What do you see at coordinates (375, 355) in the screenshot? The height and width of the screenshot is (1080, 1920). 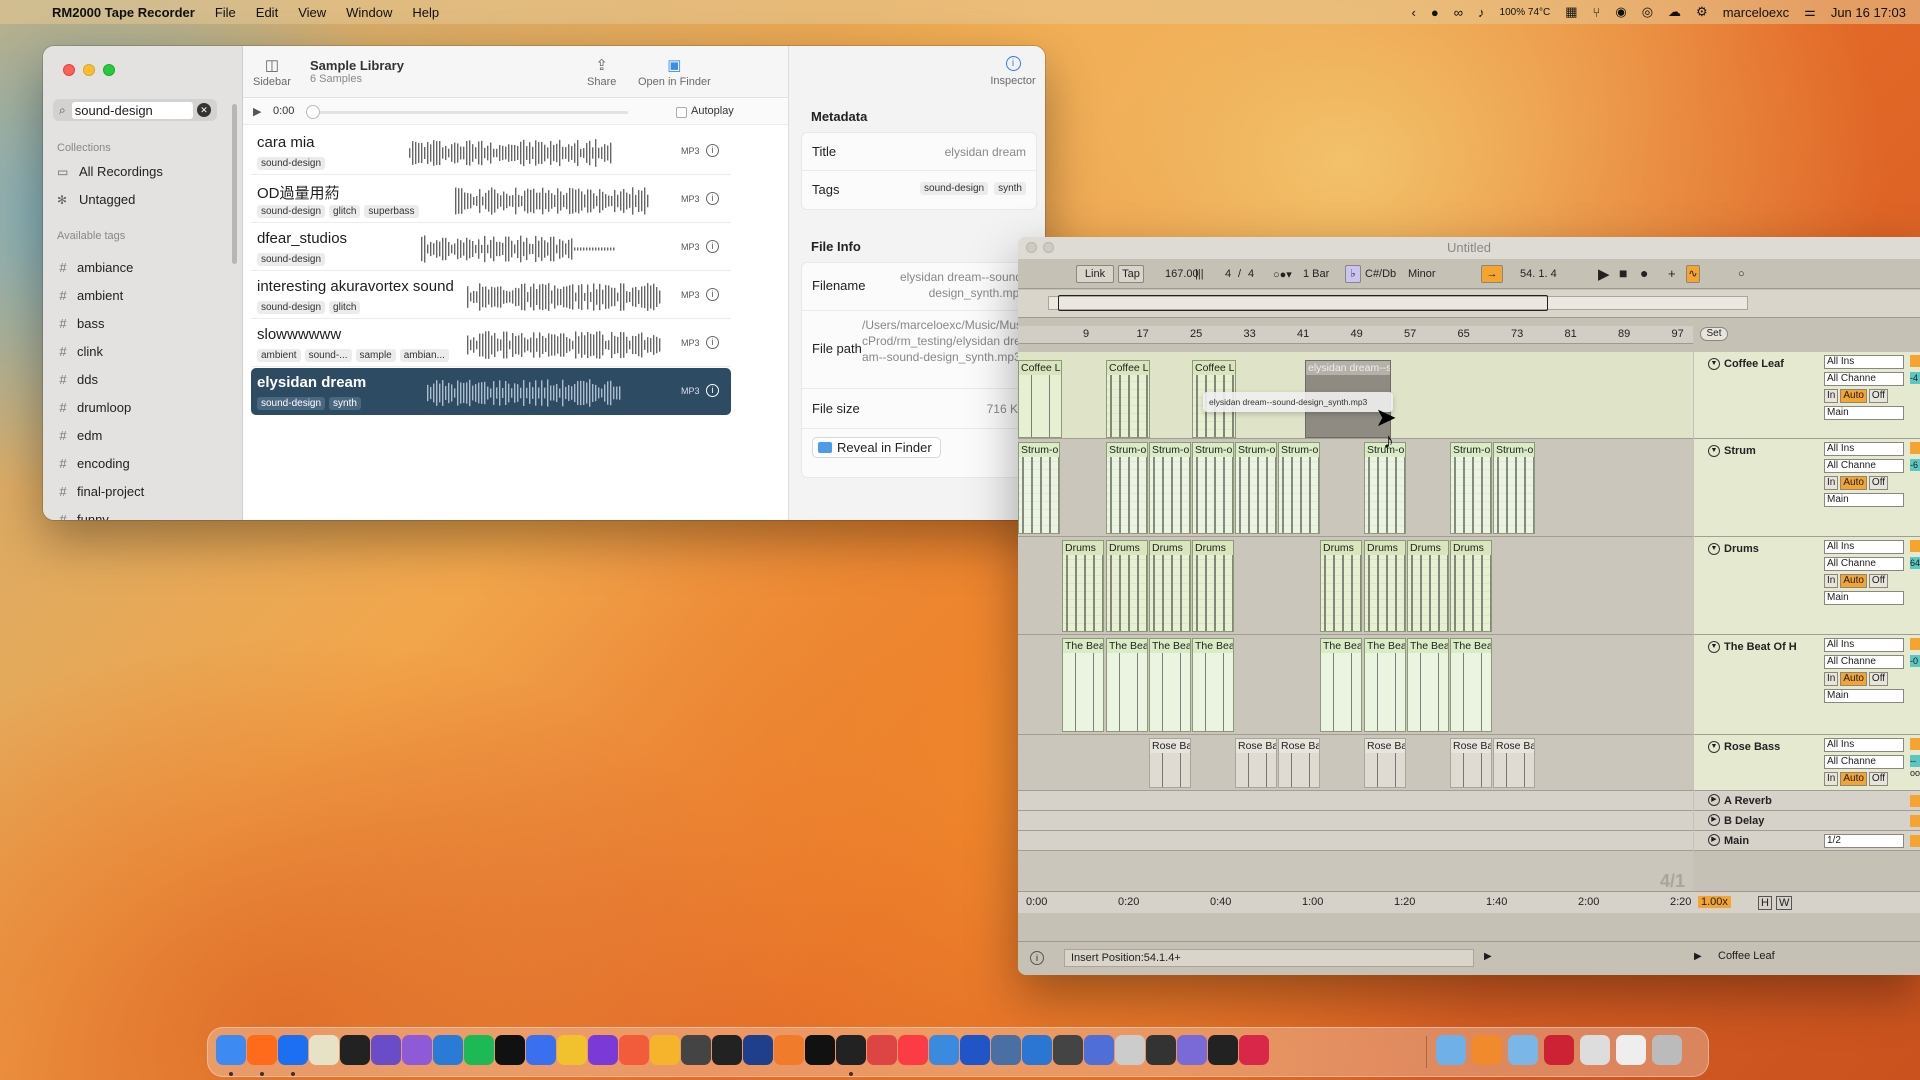 I see `tag-chip: sample` at bounding box center [375, 355].